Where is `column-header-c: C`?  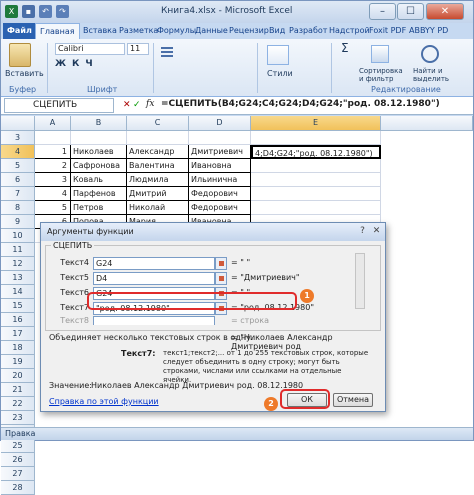 column-header-c: C is located at coordinates (158, 123).